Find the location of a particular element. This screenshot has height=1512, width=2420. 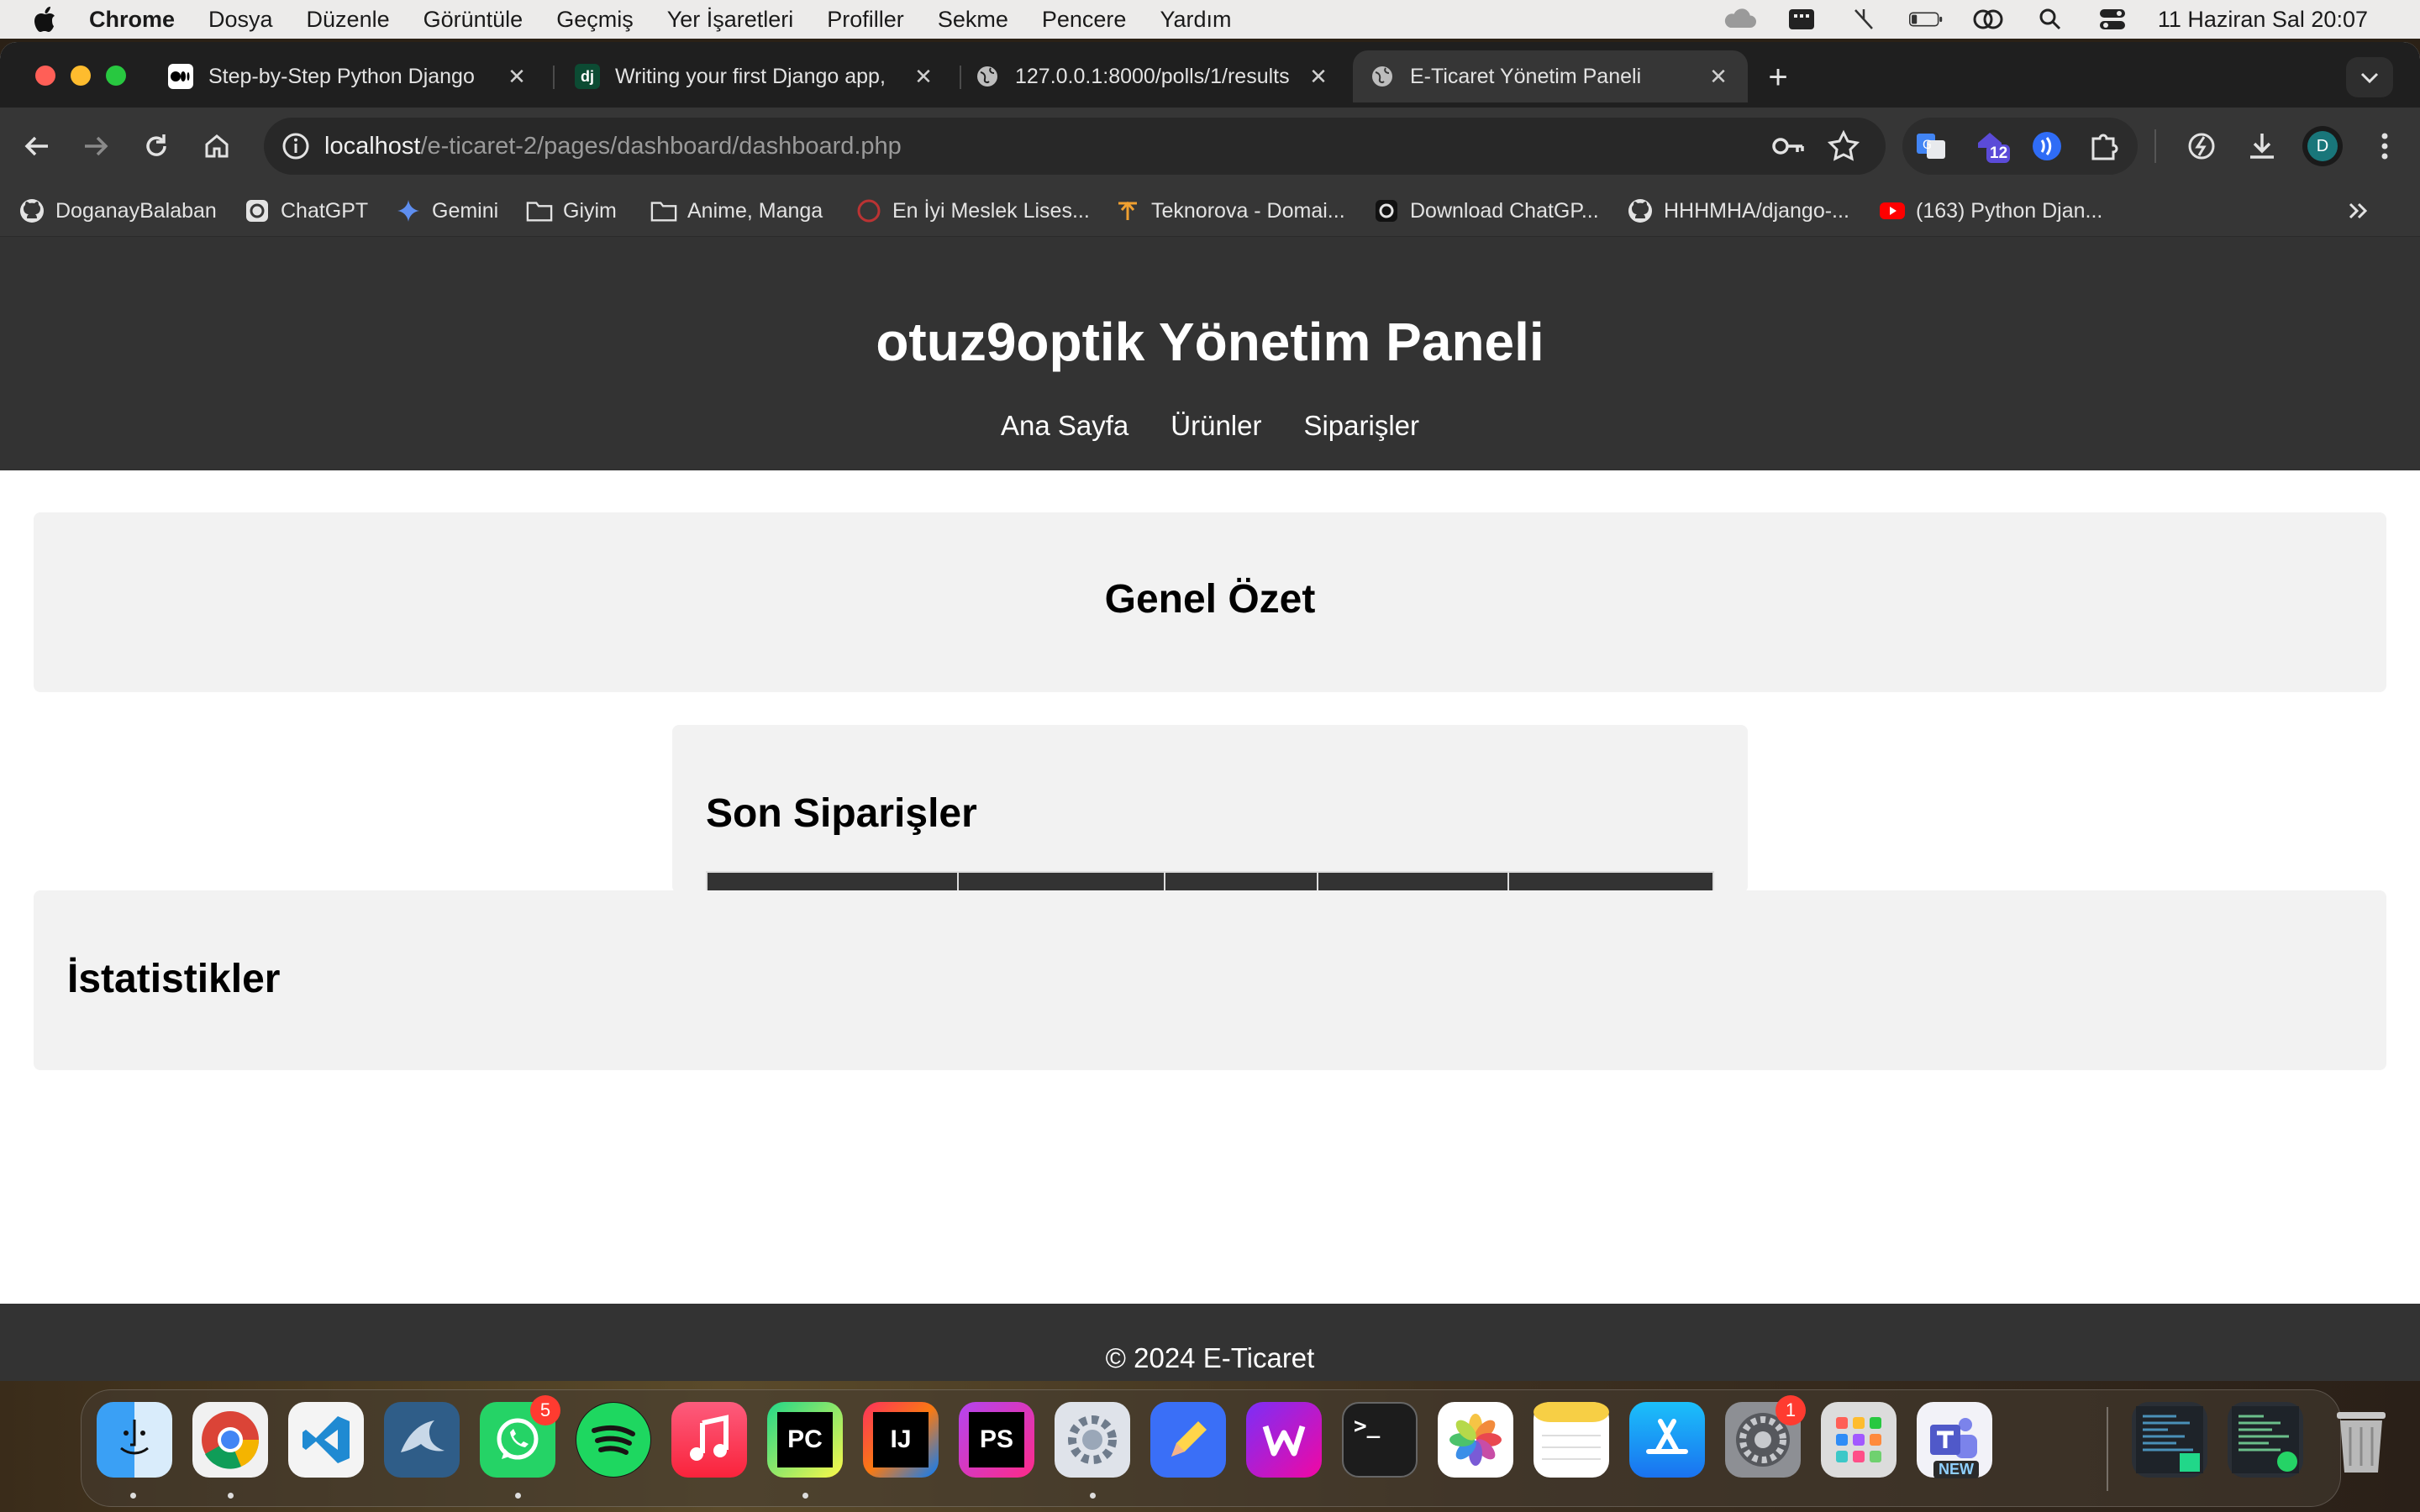

forward-button is located at coordinates (96, 146).